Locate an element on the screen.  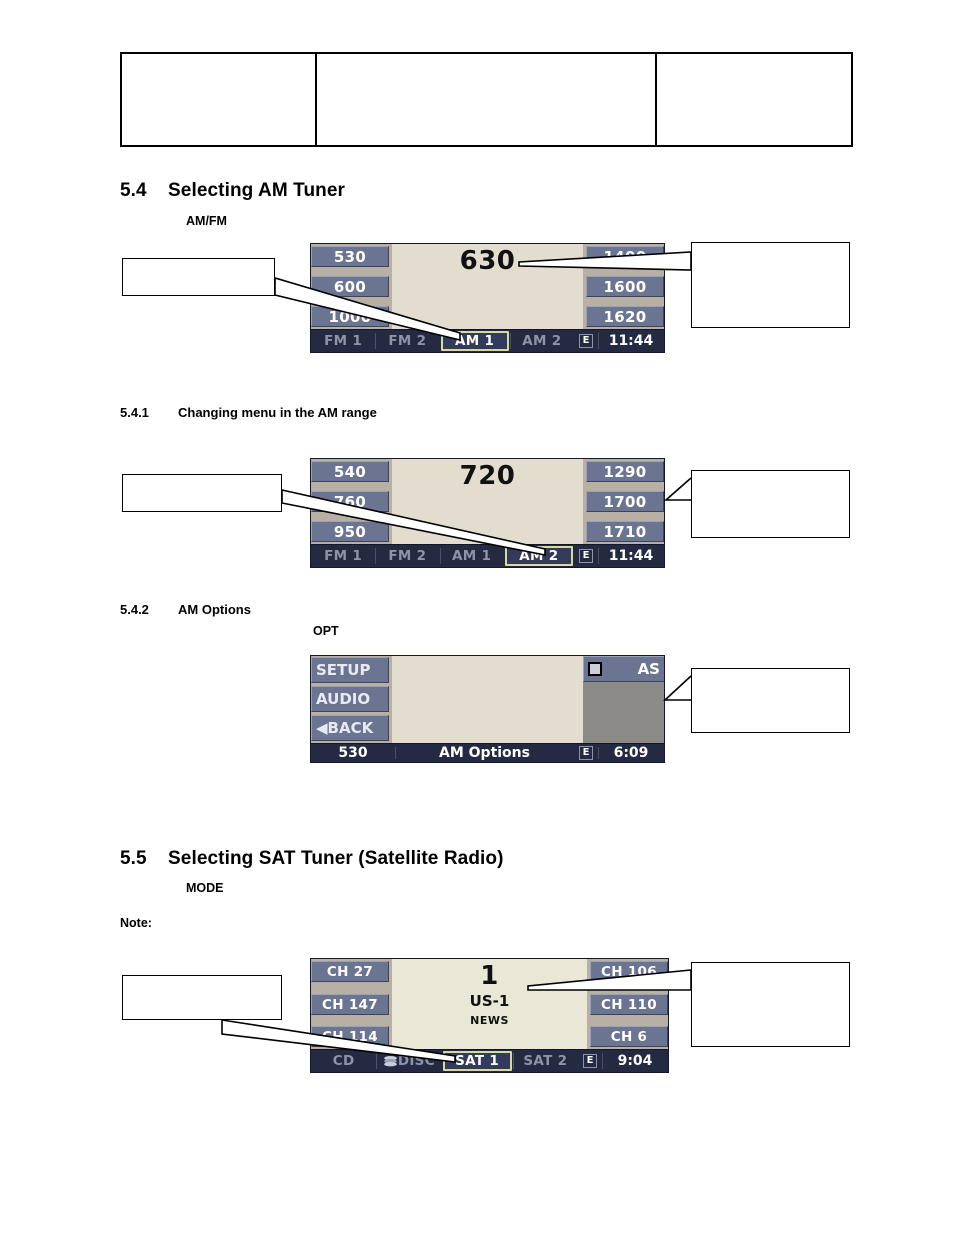
callout-sat-left is located at coordinates (202, 997).